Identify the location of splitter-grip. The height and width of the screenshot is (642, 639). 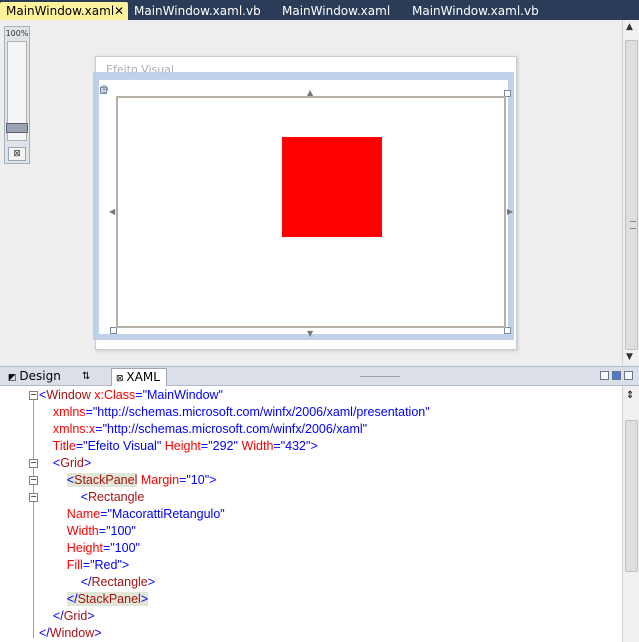
(380, 376).